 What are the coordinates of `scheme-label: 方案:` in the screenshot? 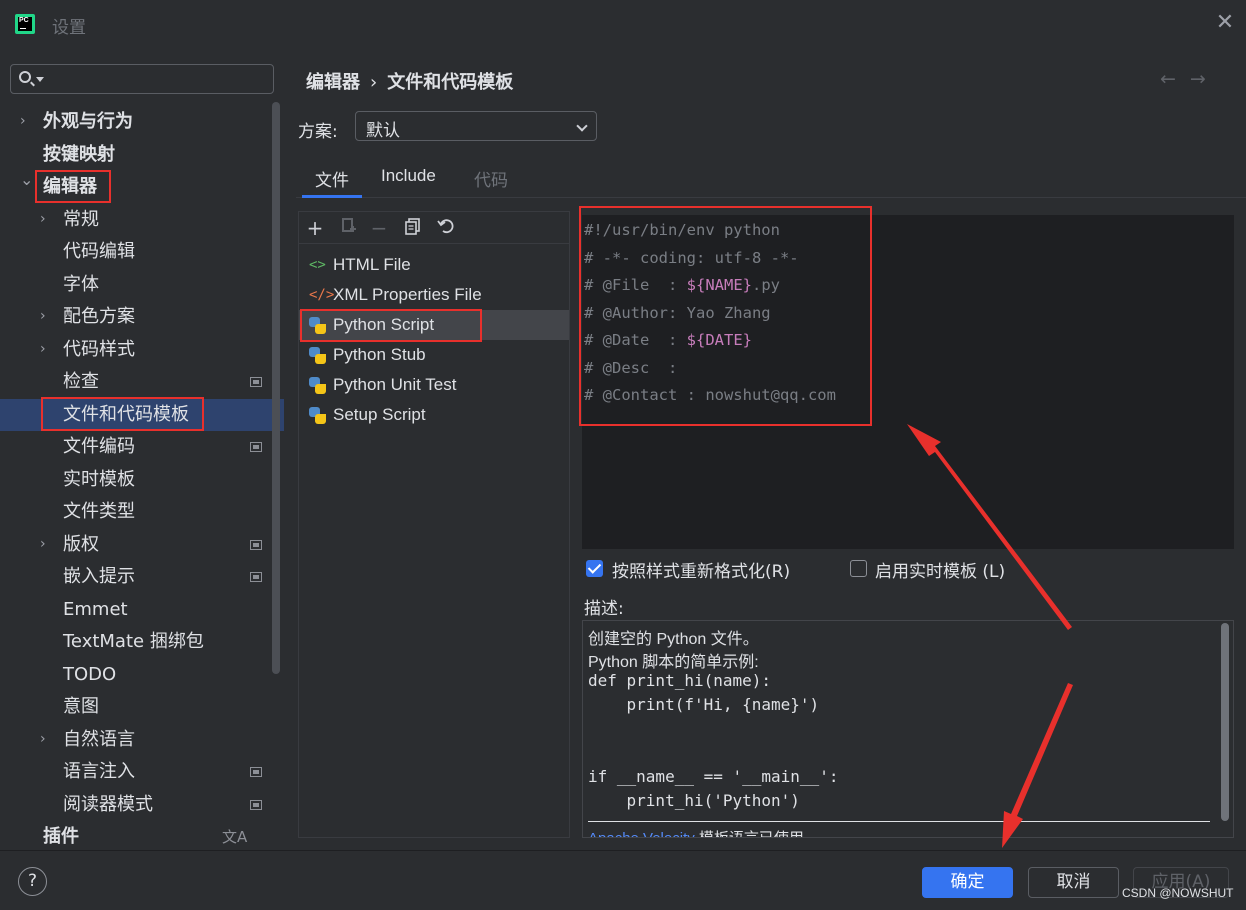 It's located at (318, 132).